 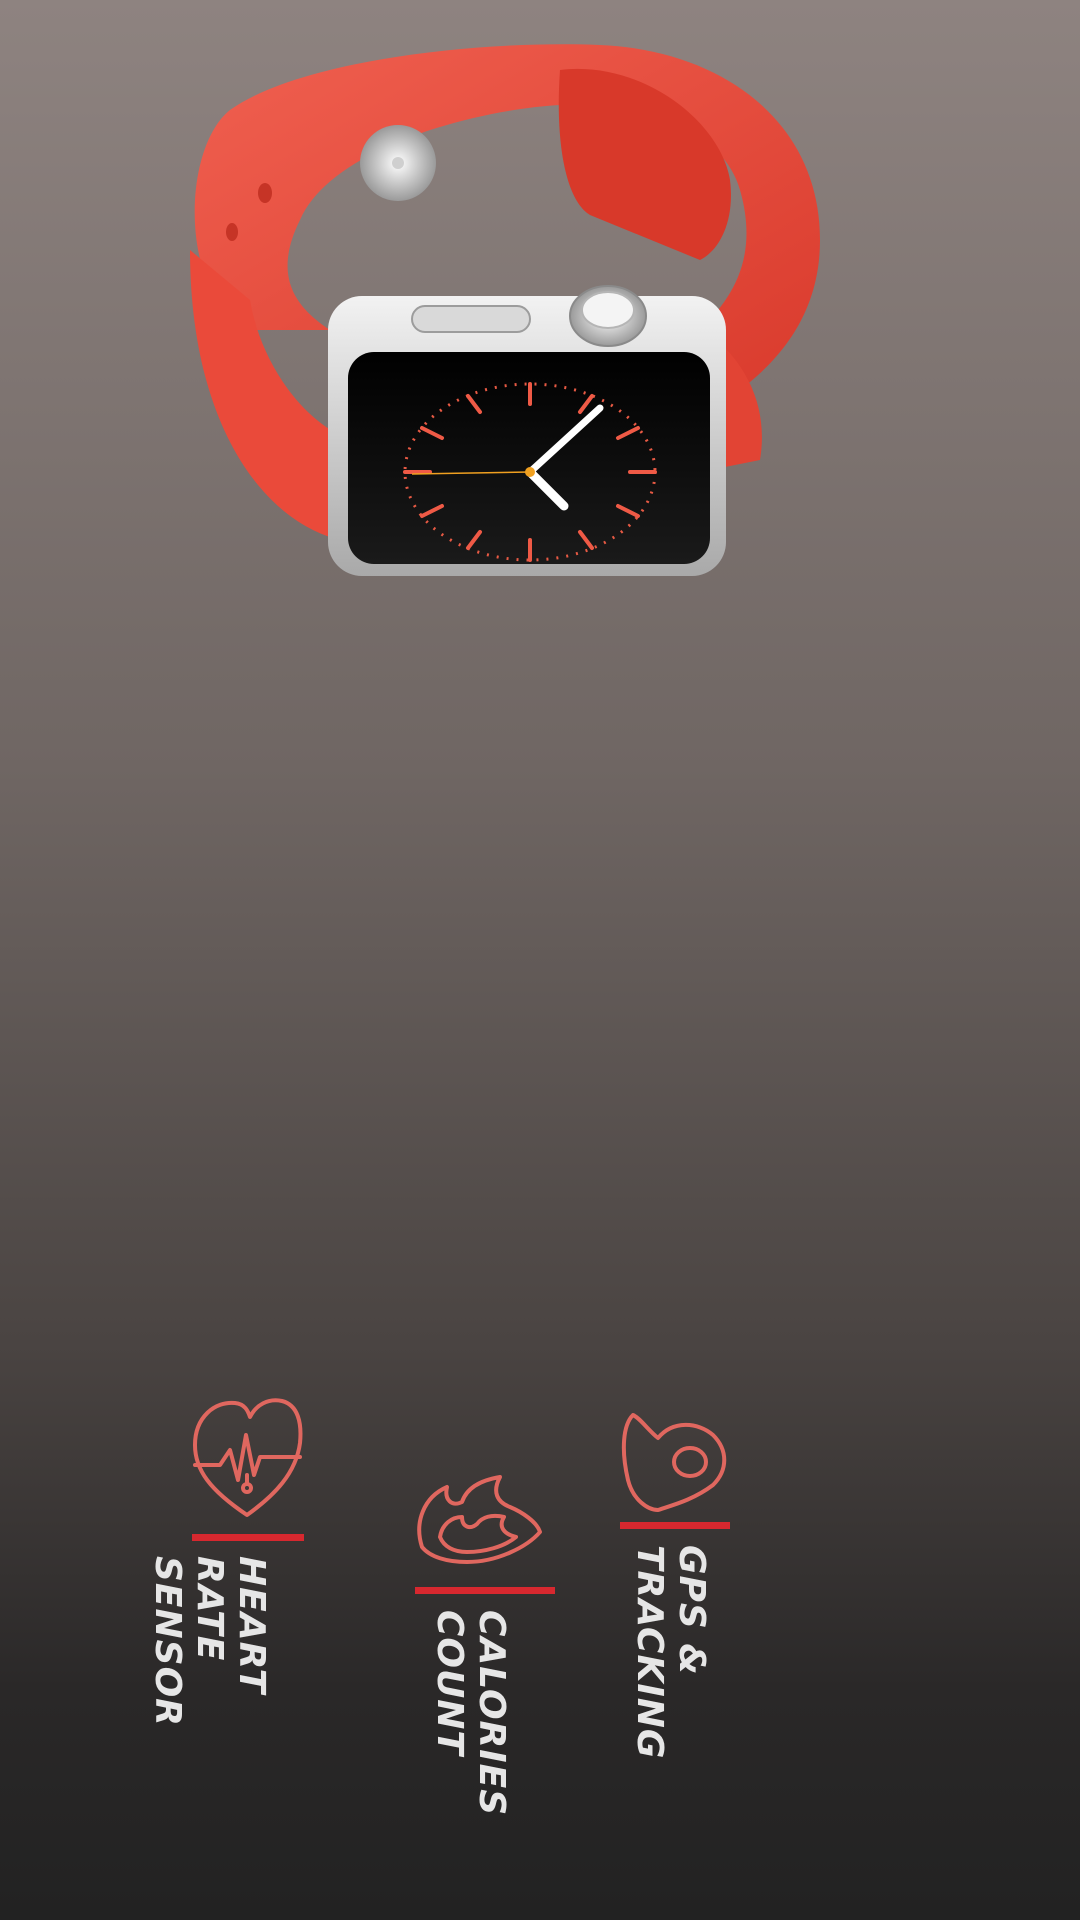 What do you see at coordinates (248, 1537) in the screenshot?
I see `heart-rate-accent-bar` at bounding box center [248, 1537].